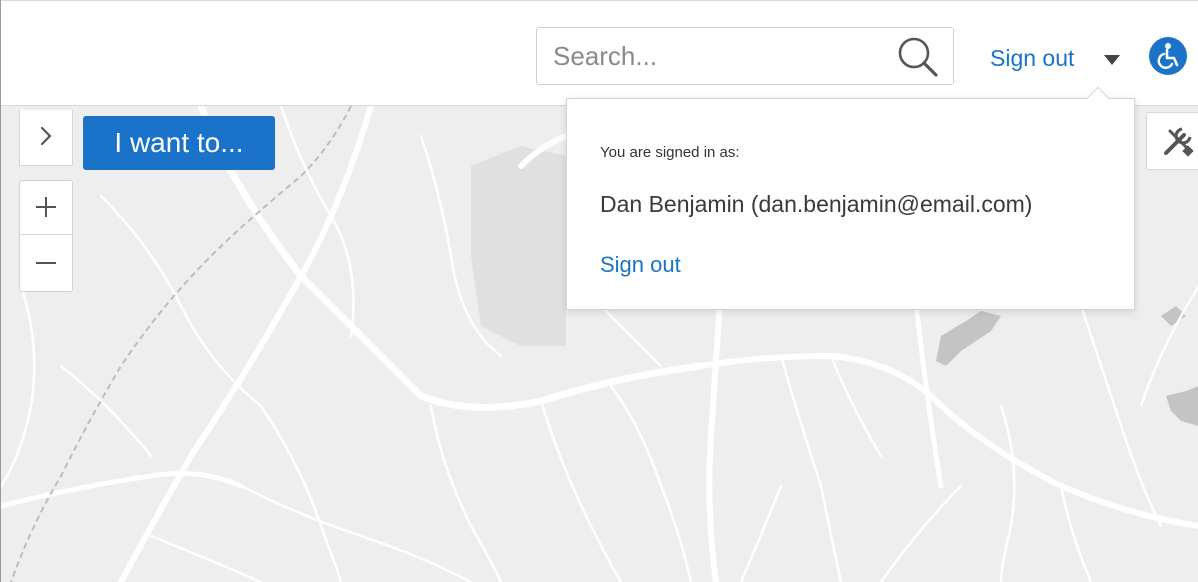 The height and width of the screenshot is (582, 1198). I want to click on zoom-control, so click(46, 236).